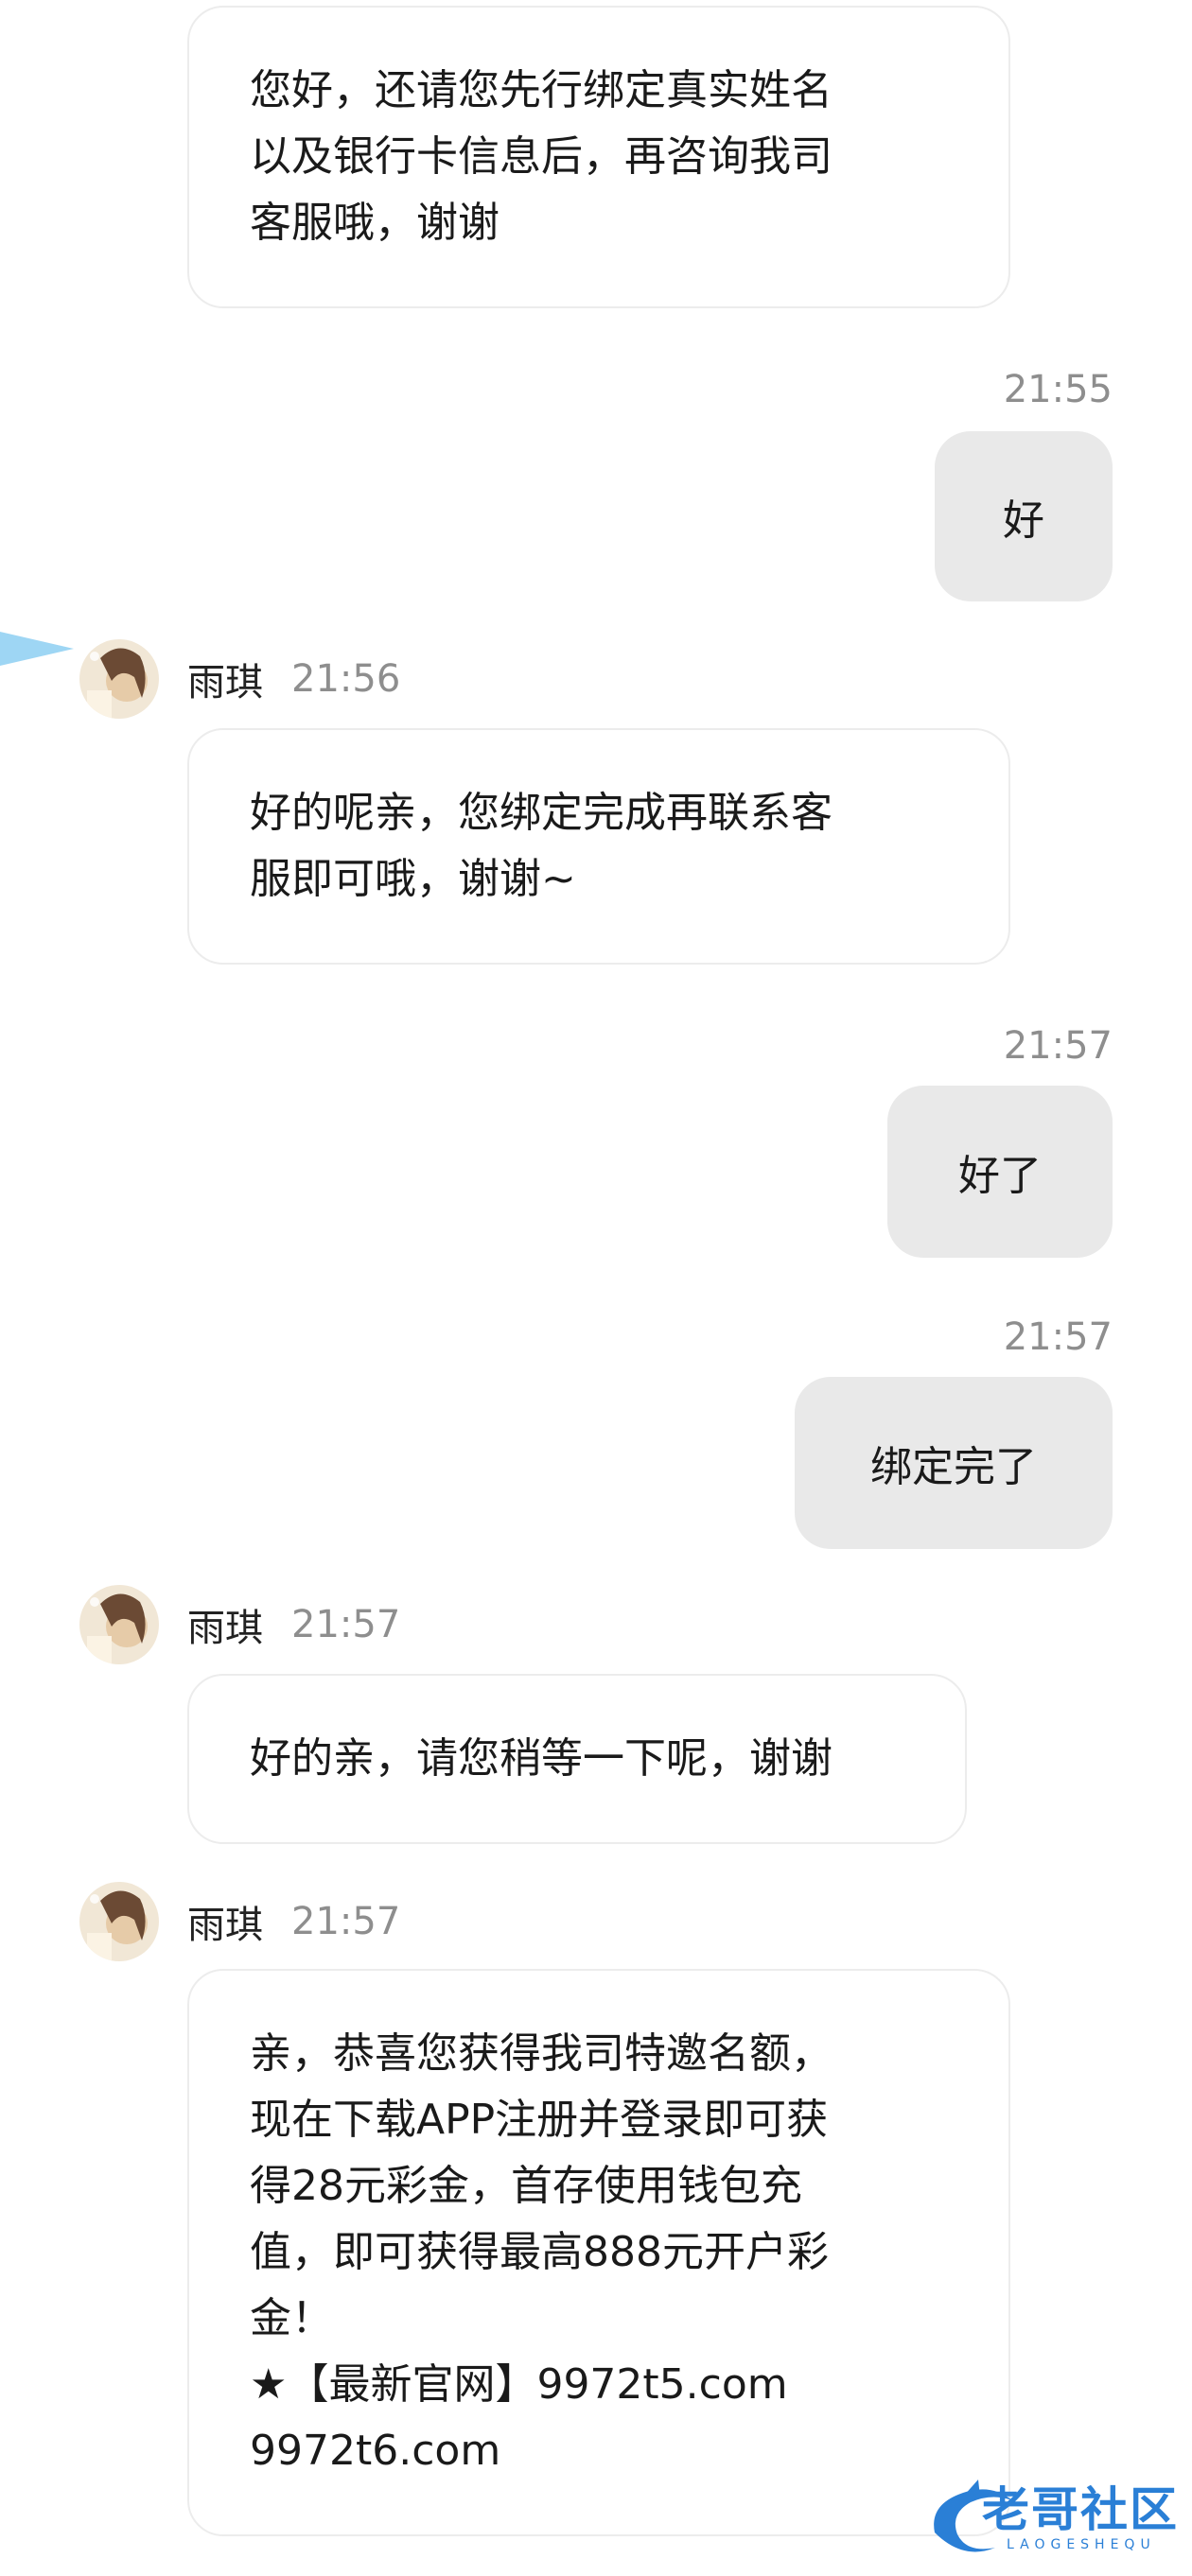 This screenshot has width=1192, height=2576. Describe the element at coordinates (953, 1467) in the screenshot. I see `message-text: 绑定完了` at that location.